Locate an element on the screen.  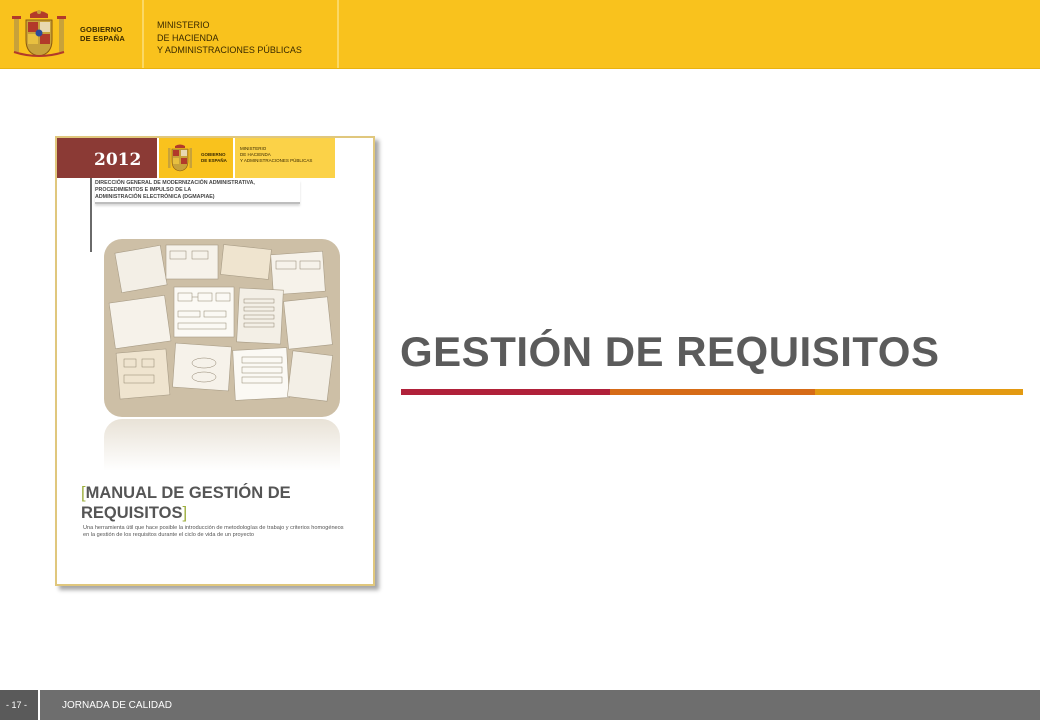
gobierno-block: GOBIERNO DE ESPAÑA is located at coordinates (72, 34).